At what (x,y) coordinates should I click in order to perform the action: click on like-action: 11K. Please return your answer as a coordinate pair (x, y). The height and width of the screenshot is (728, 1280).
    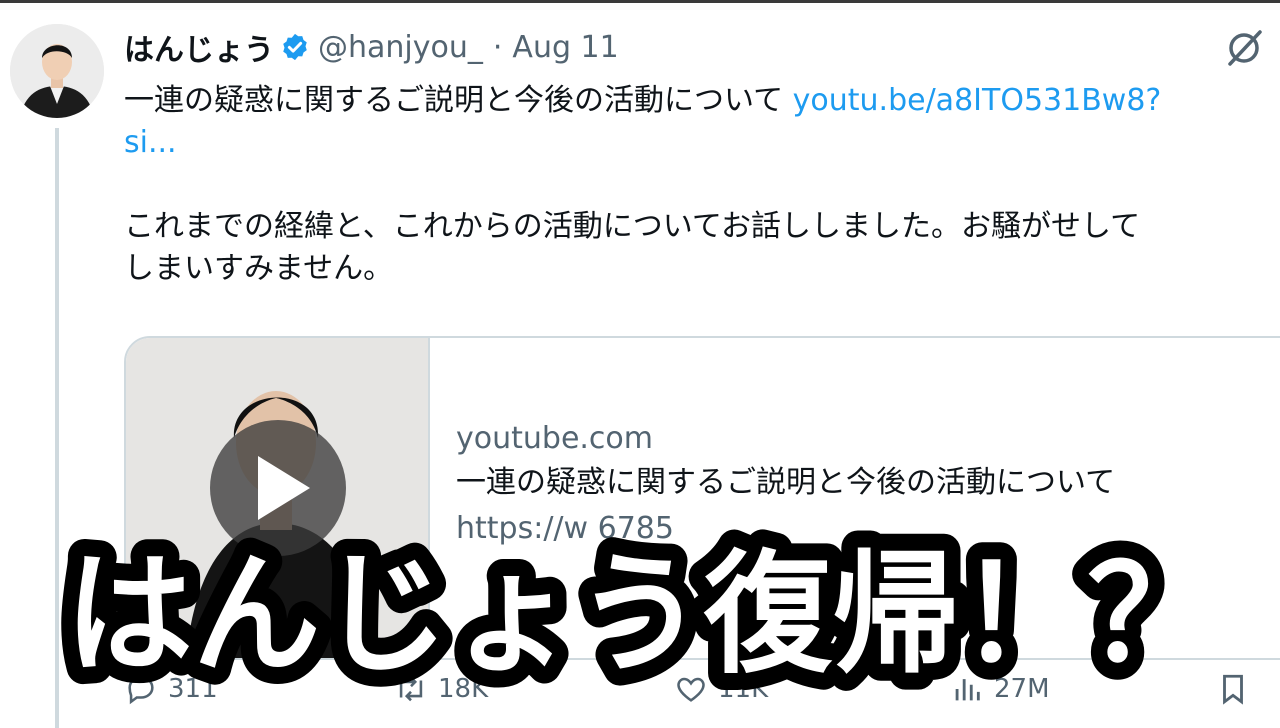
    Looking at the image, I should click on (721, 689).